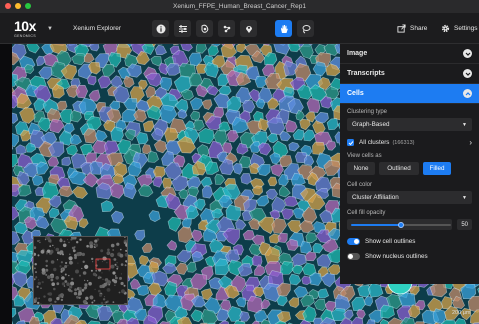 This screenshot has height=324, width=479. Describe the element at coordinates (80, 270) in the screenshot. I see `minimap` at that location.